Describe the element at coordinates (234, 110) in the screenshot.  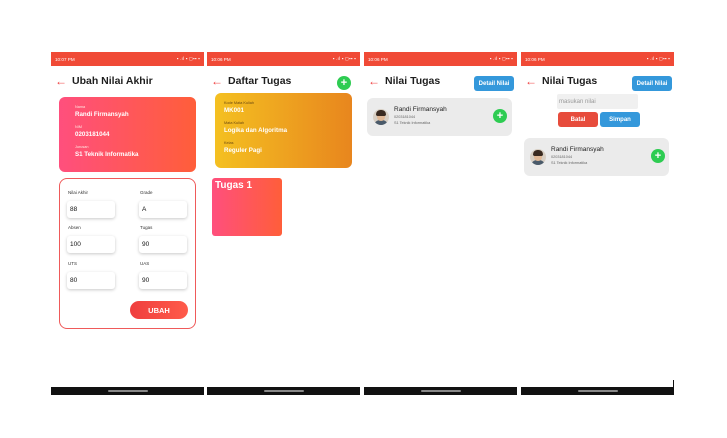
I see `kode-value: MK001` at that location.